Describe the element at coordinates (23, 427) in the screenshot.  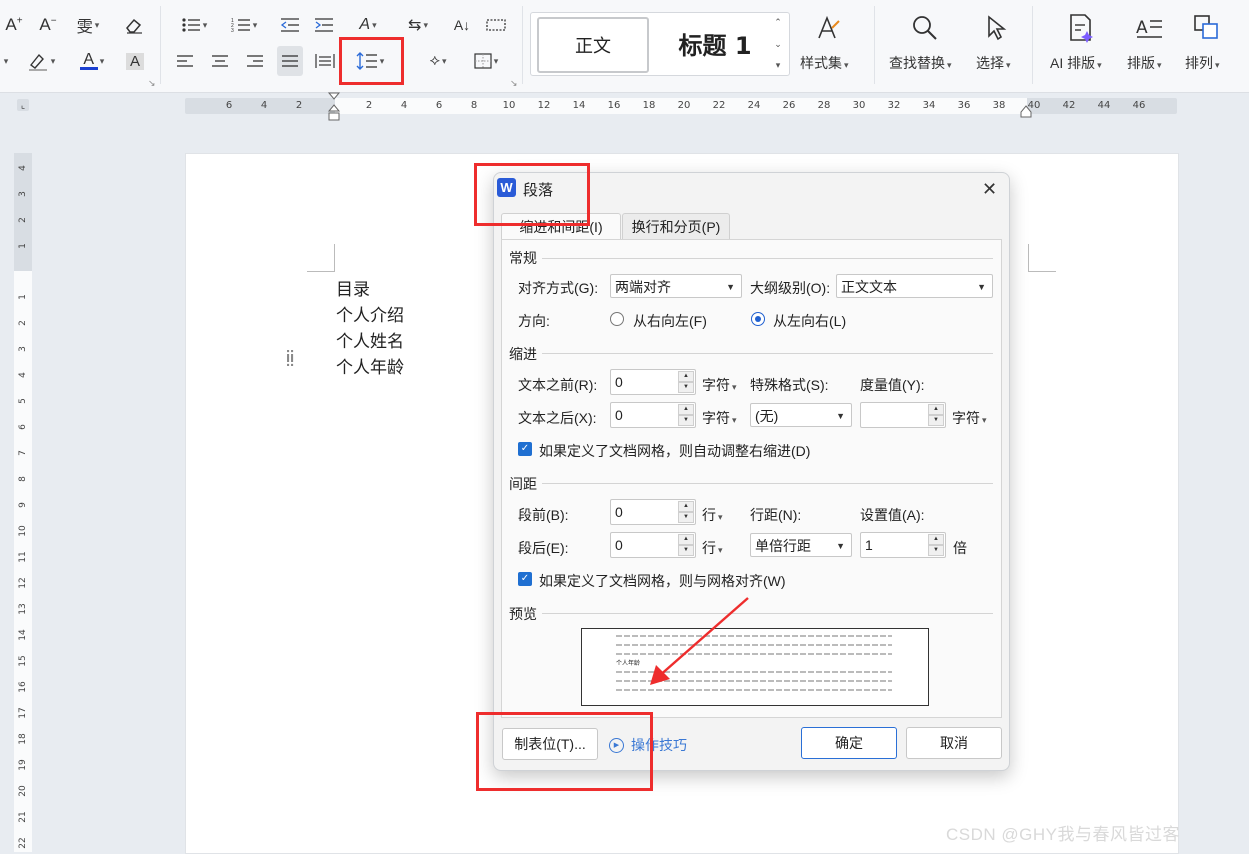
I see `vruler-tick-label: 6` at that location.